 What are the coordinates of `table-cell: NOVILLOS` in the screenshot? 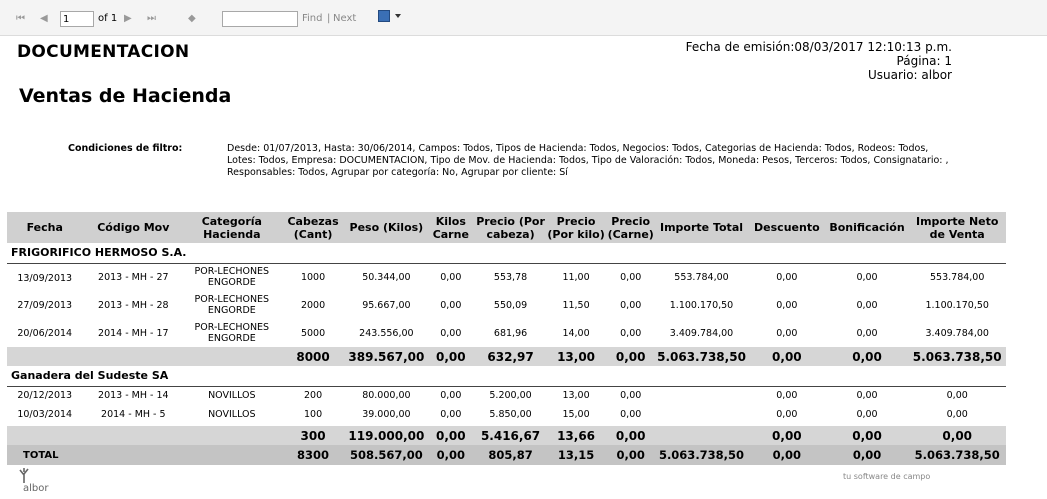 It's located at (232, 396).